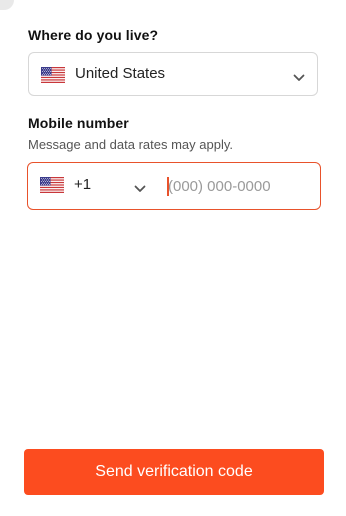  I want to click on rates-disclaimer: Message and data rates may apply., so click(130, 144).